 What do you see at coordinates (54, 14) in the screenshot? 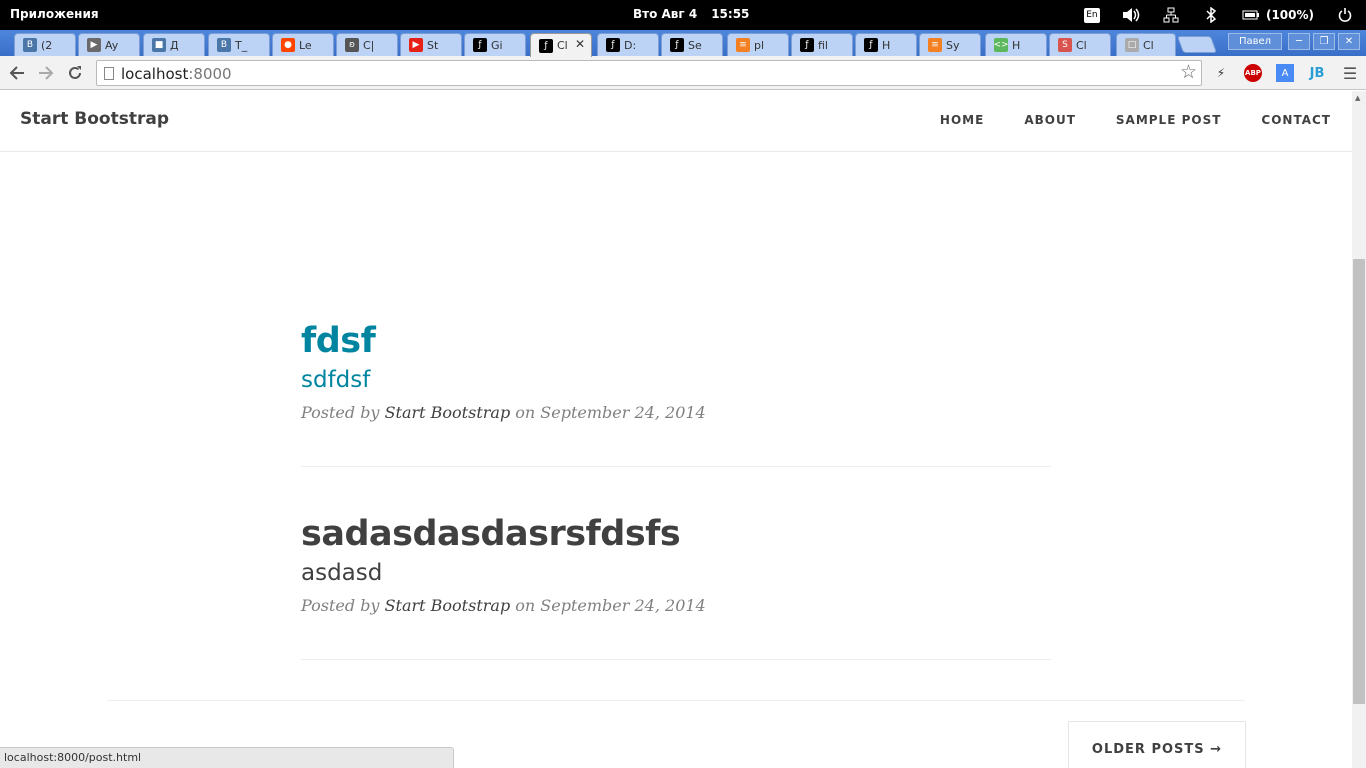
I see `applications-menu: Приложения` at bounding box center [54, 14].